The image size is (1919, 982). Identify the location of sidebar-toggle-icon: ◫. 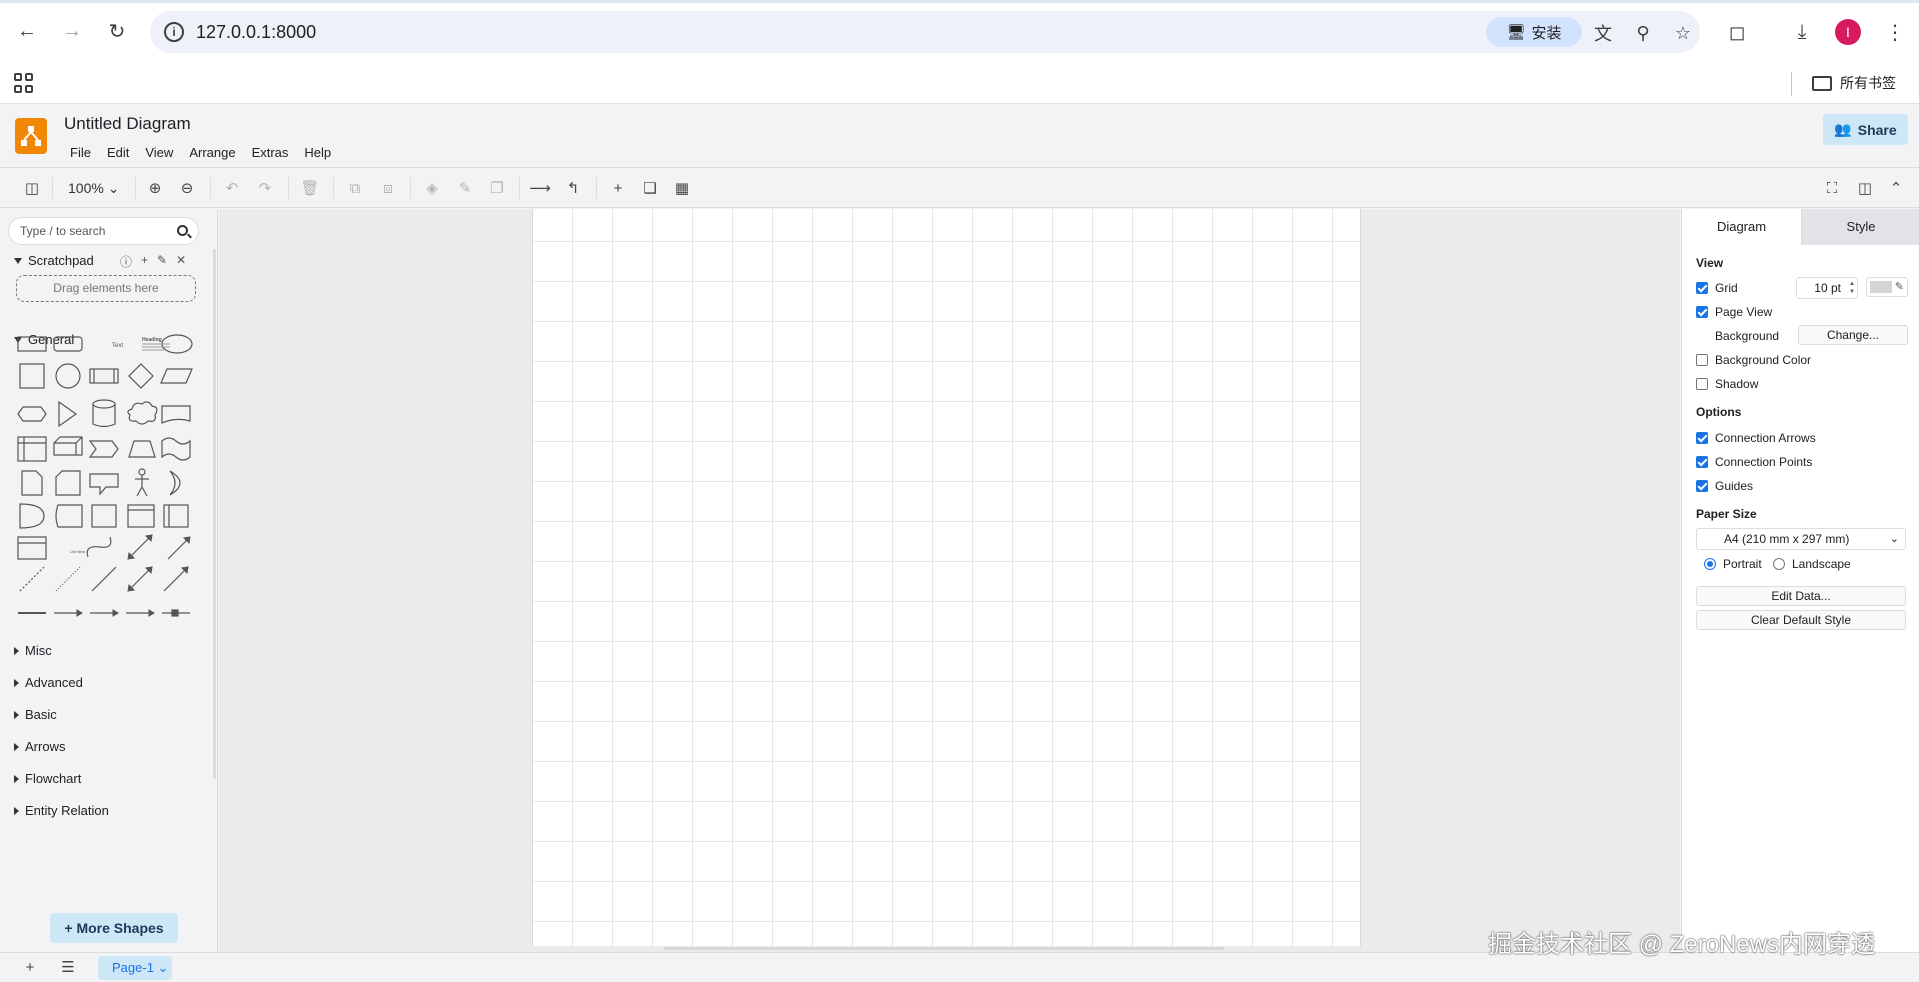
(32, 188).